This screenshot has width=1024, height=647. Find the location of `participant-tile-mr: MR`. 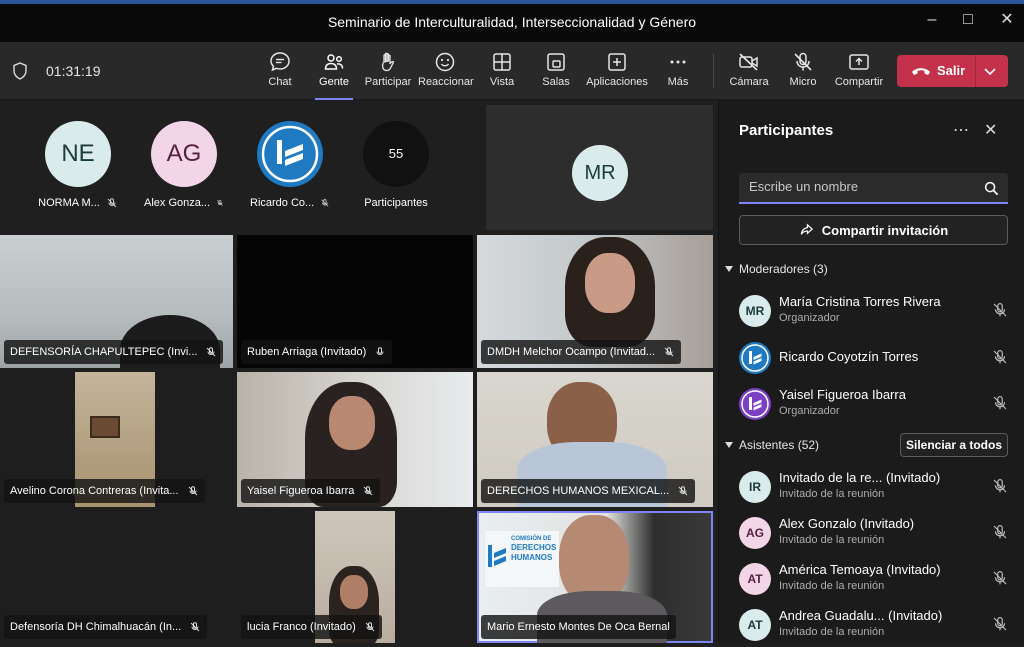

participant-tile-mr: MR is located at coordinates (599, 167).